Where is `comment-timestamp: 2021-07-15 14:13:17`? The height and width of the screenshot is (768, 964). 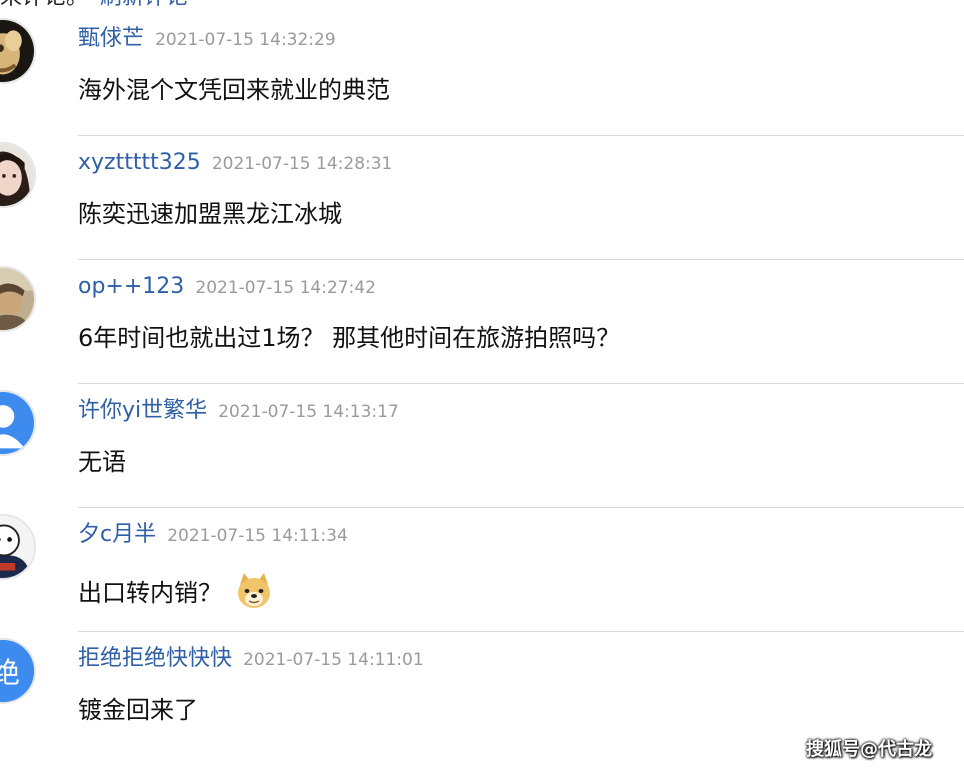
comment-timestamp: 2021-07-15 14:13:17 is located at coordinates (308, 412).